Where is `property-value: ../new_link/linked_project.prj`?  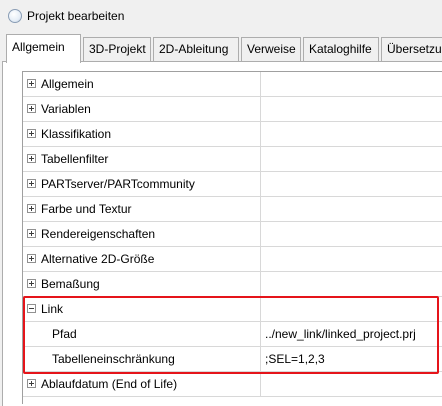
property-value: ../new_link/linked_project.prj is located at coordinates (340, 334).